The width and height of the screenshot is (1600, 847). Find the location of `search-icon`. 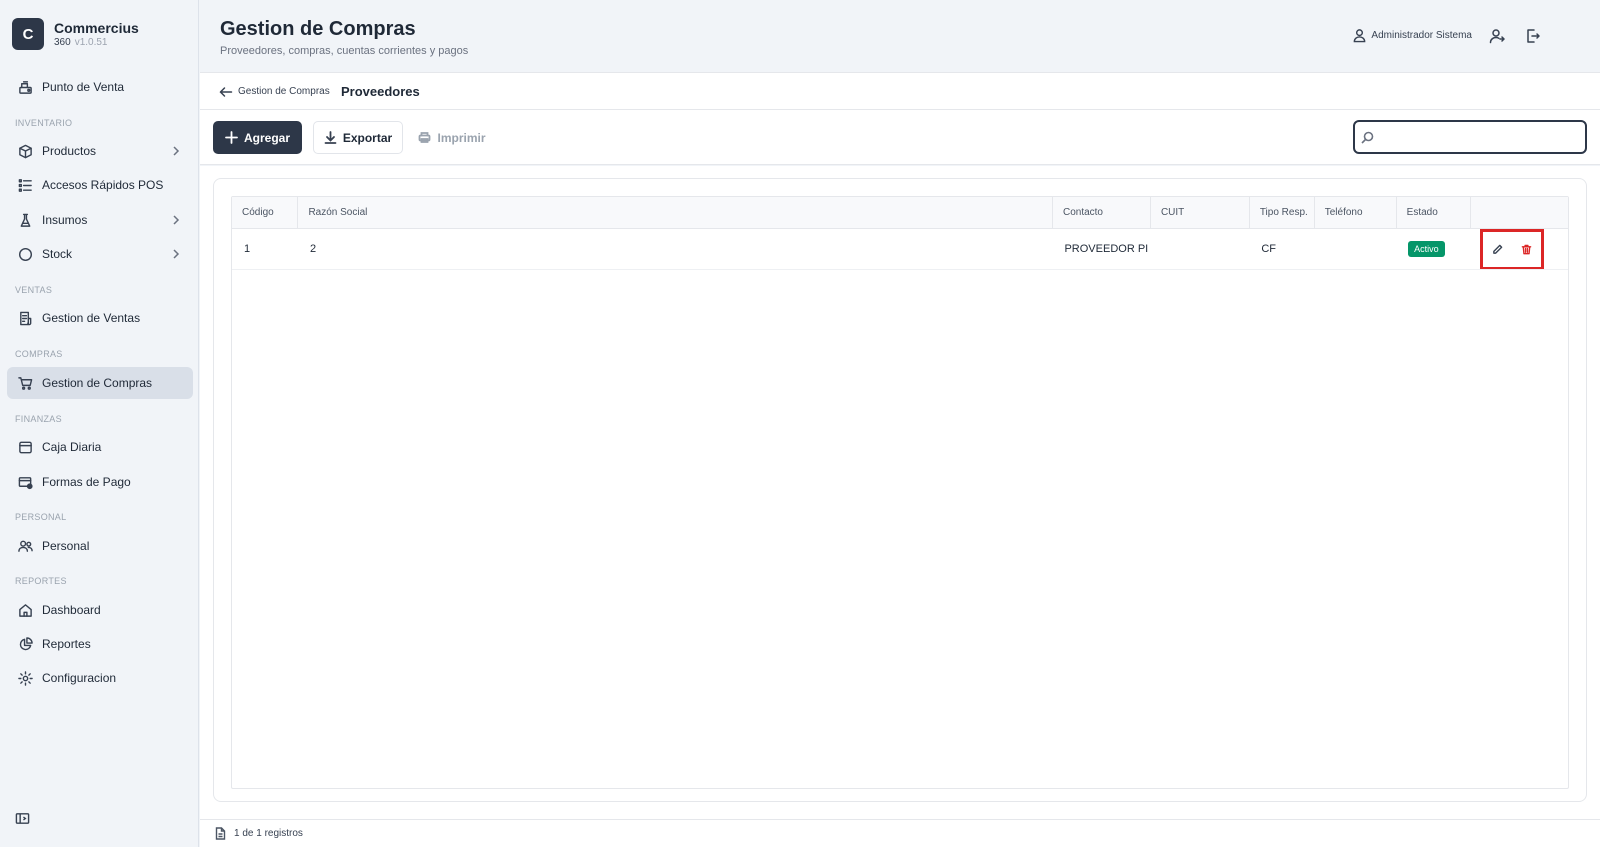

search-icon is located at coordinates (1367, 137).